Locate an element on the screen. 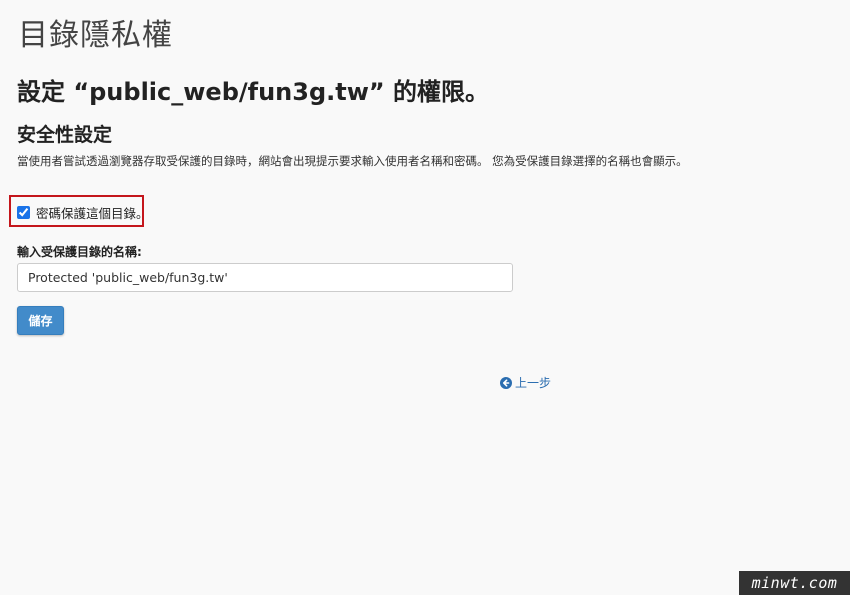 This screenshot has height=595, width=850. save-button: 儲存 is located at coordinates (40, 320).